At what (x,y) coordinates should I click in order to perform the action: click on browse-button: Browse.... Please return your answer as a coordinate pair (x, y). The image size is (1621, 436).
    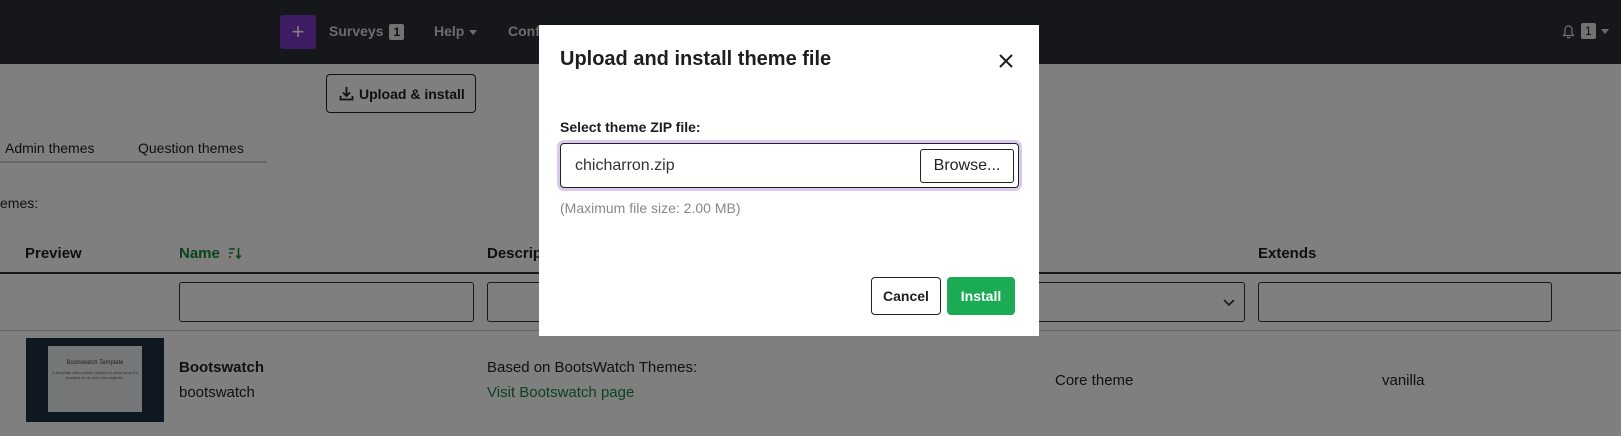
    Looking at the image, I should click on (967, 166).